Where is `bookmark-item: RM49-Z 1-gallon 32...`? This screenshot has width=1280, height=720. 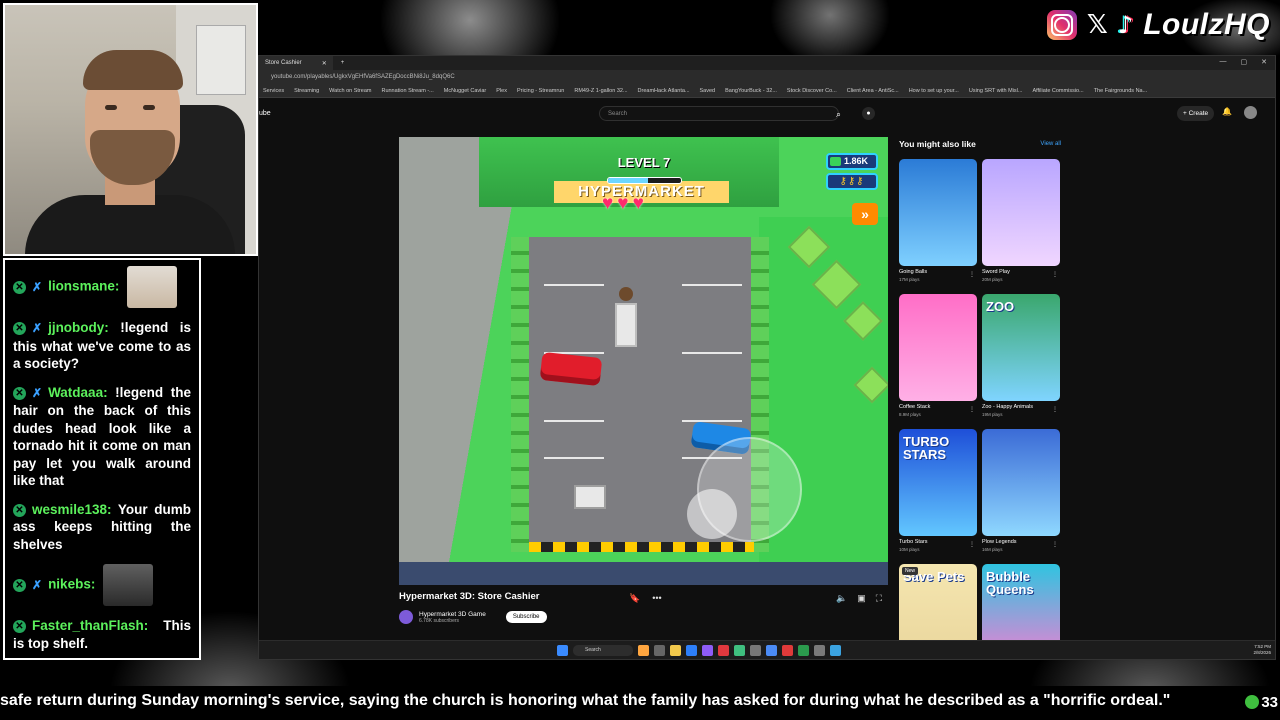 bookmark-item: RM49-Z 1-gallon 32... is located at coordinates (600, 91).